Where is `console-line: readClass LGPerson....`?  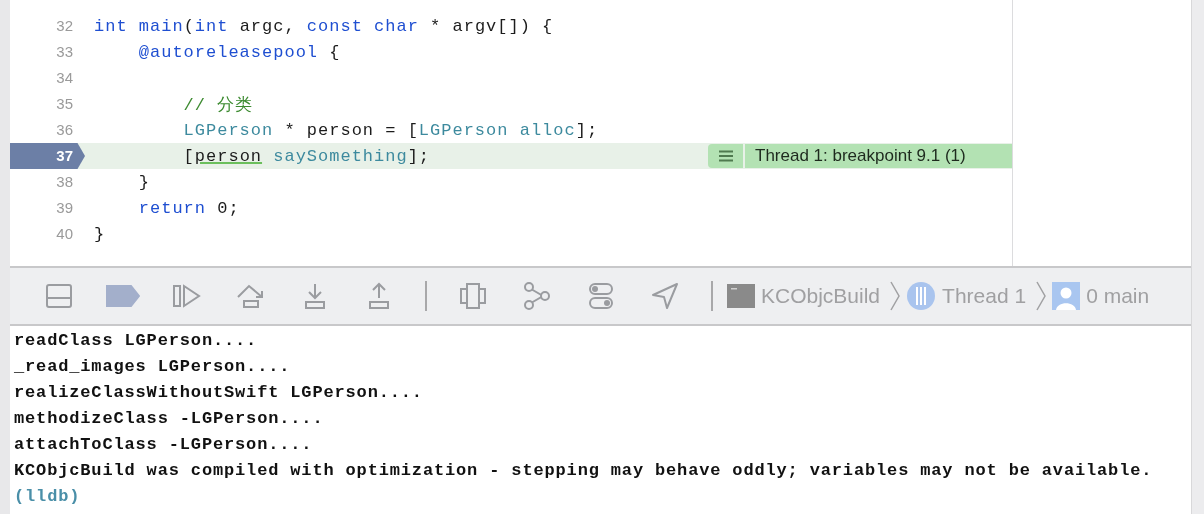 console-line: readClass LGPerson.... is located at coordinates (136, 341).